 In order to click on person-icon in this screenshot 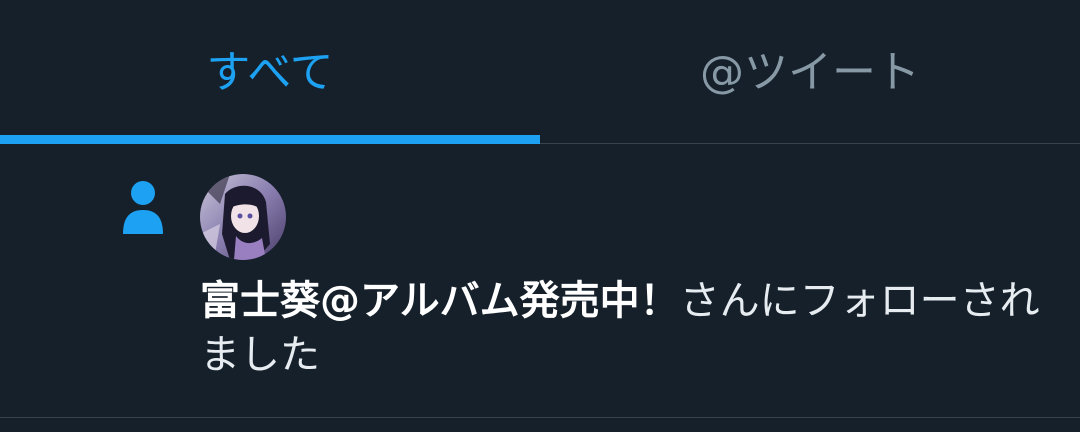, I will do `click(143, 207)`.